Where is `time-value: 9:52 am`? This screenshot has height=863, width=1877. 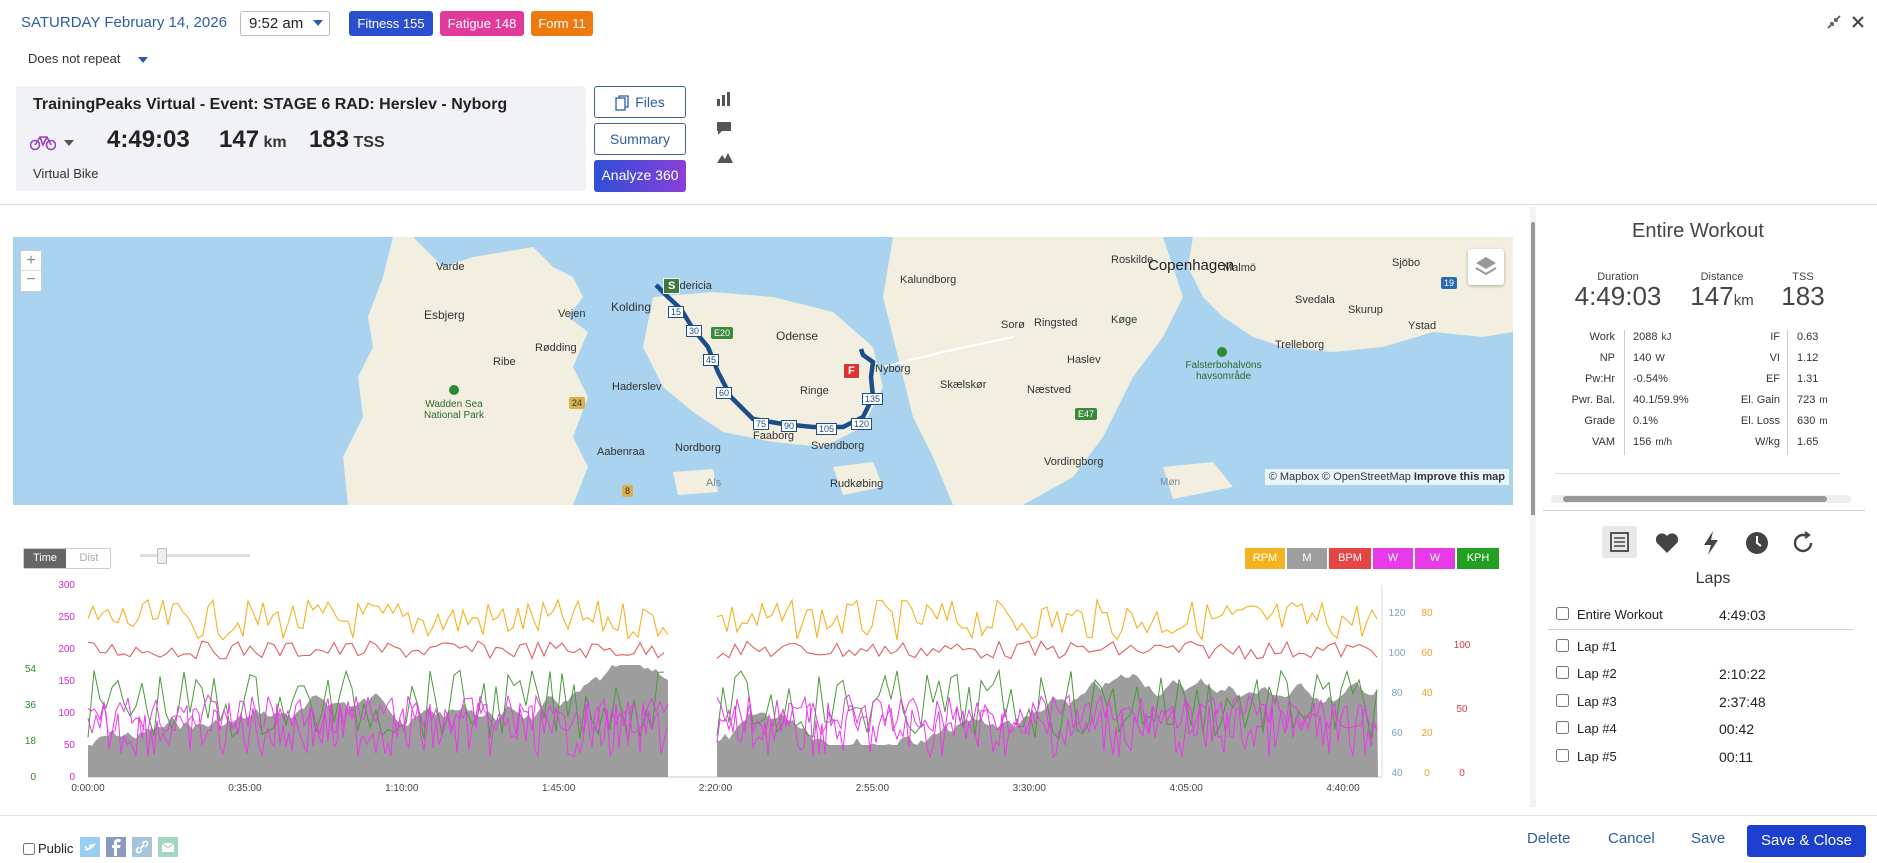
time-value: 9:52 am is located at coordinates (276, 23).